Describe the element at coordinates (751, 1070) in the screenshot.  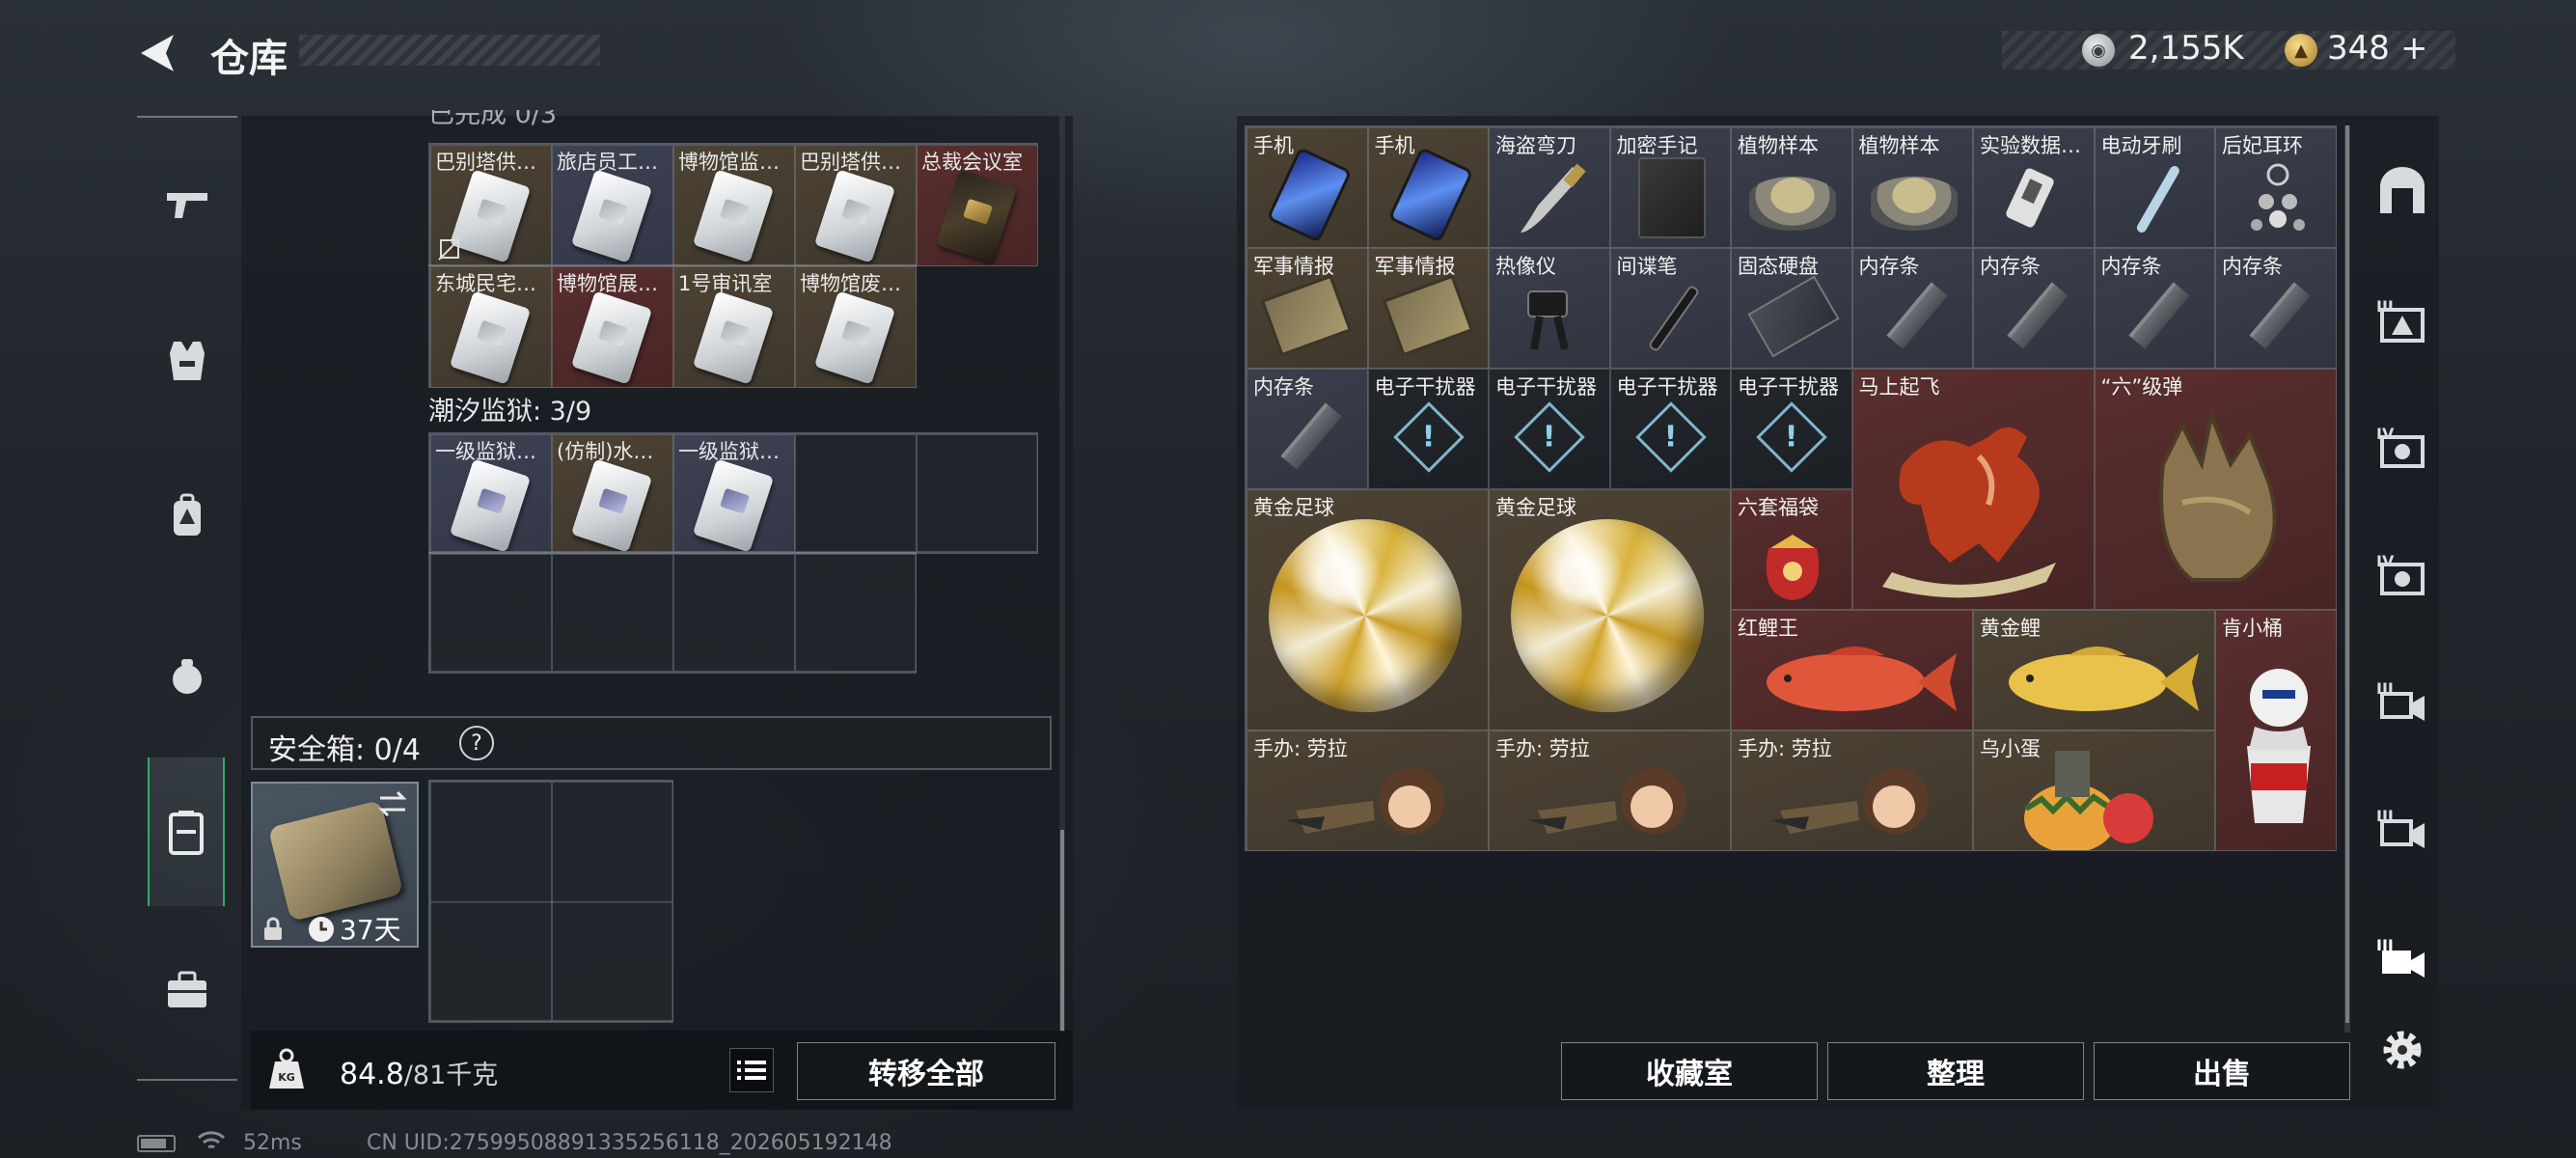
I see `list-view-button` at that location.